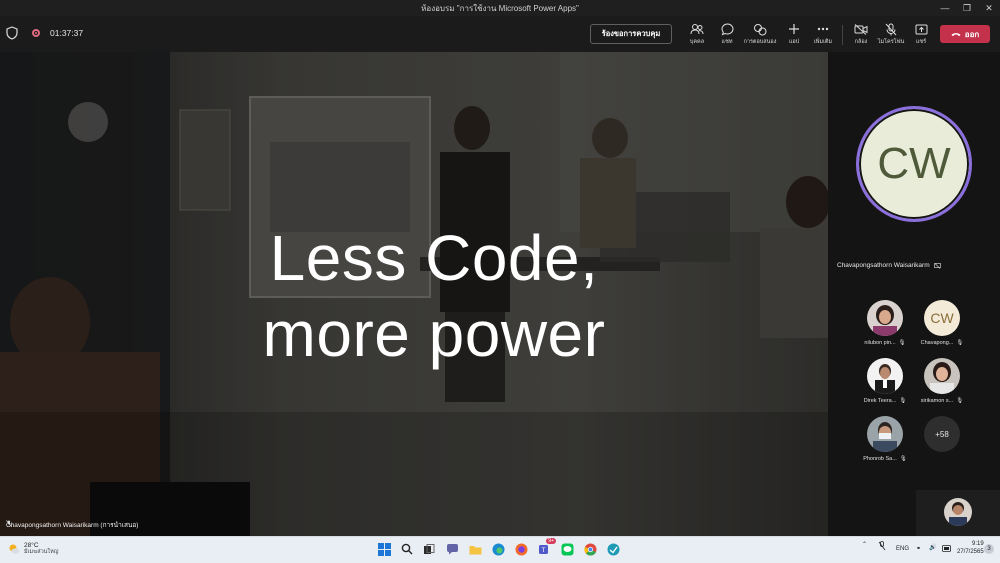 This screenshot has height=563, width=1000. I want to click on participant-tile: nilubon pin... 🎙, so click(885, 323).